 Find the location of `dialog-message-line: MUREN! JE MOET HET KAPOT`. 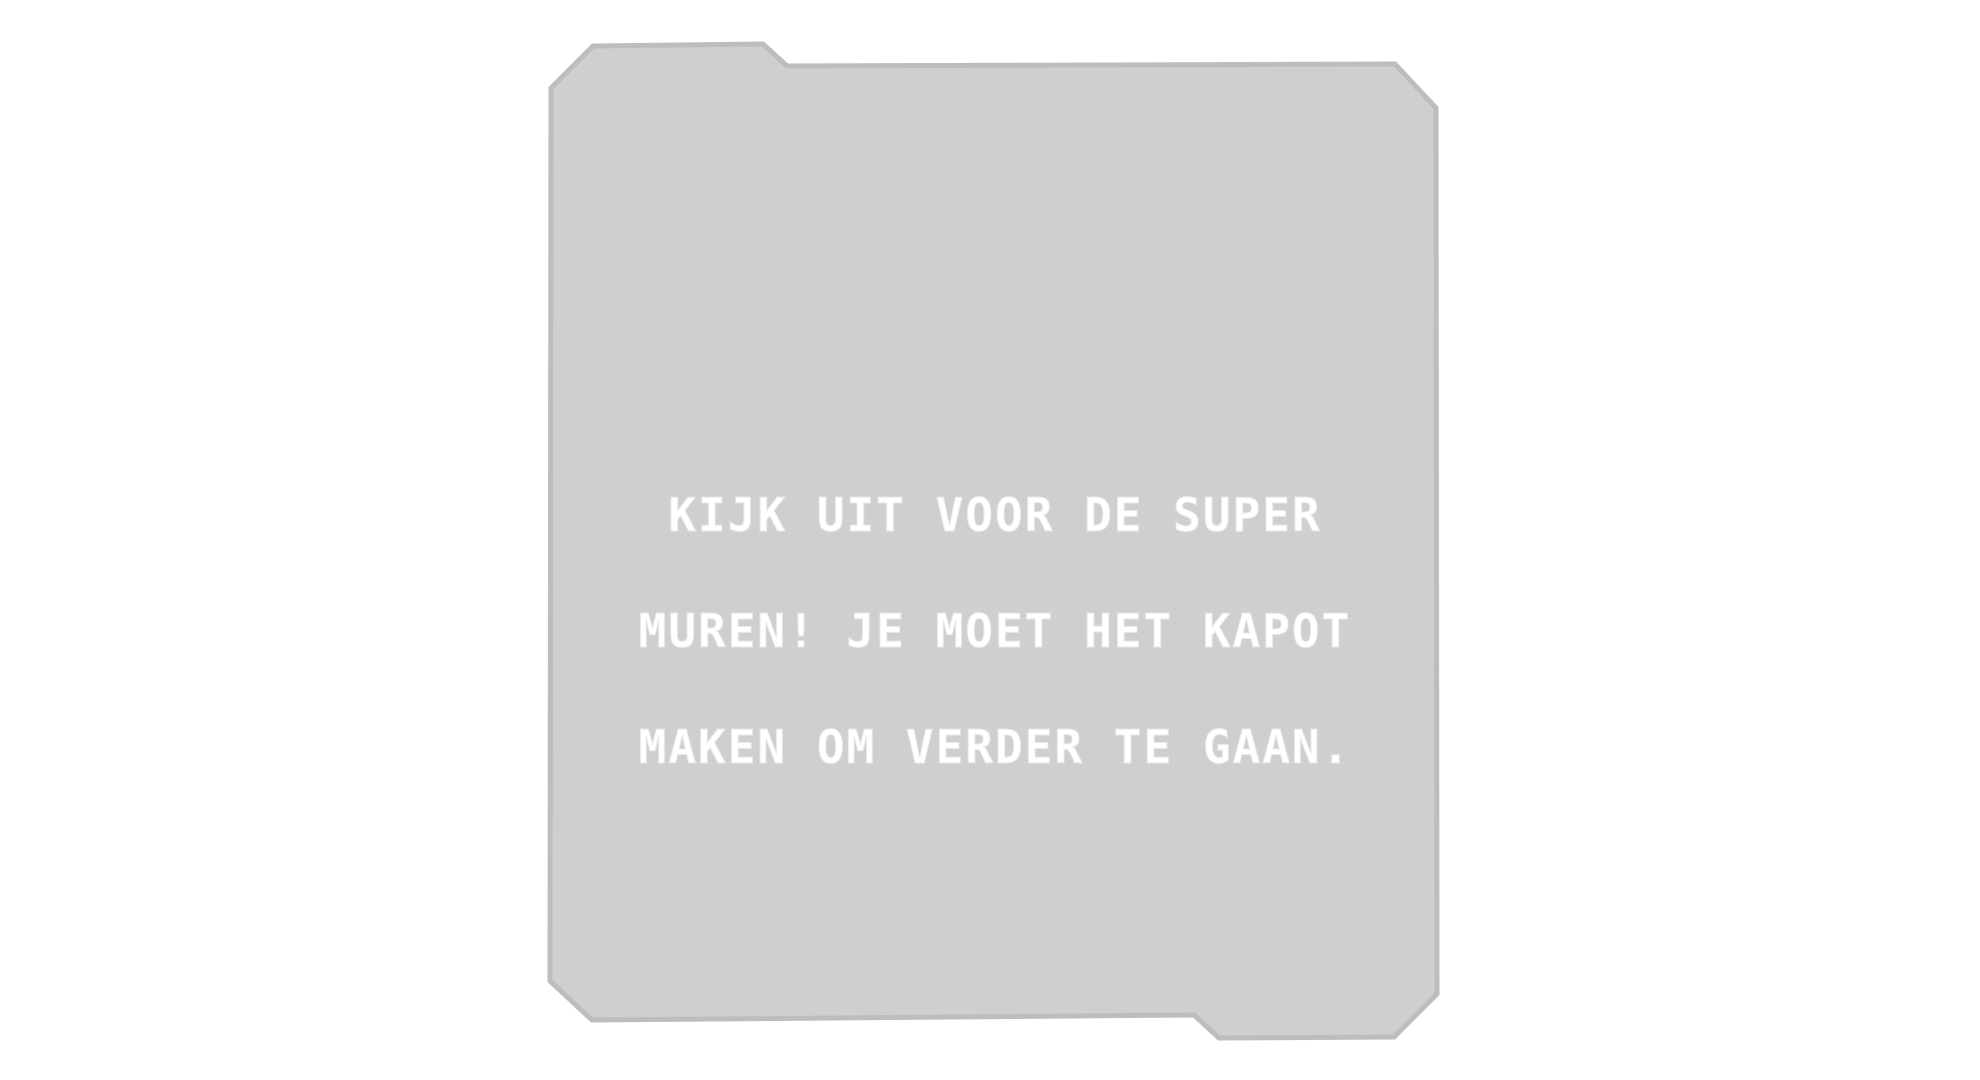

dialog-message-line: MUREN! JE MOET HET KAPOT is located at coordinates (995, 631).